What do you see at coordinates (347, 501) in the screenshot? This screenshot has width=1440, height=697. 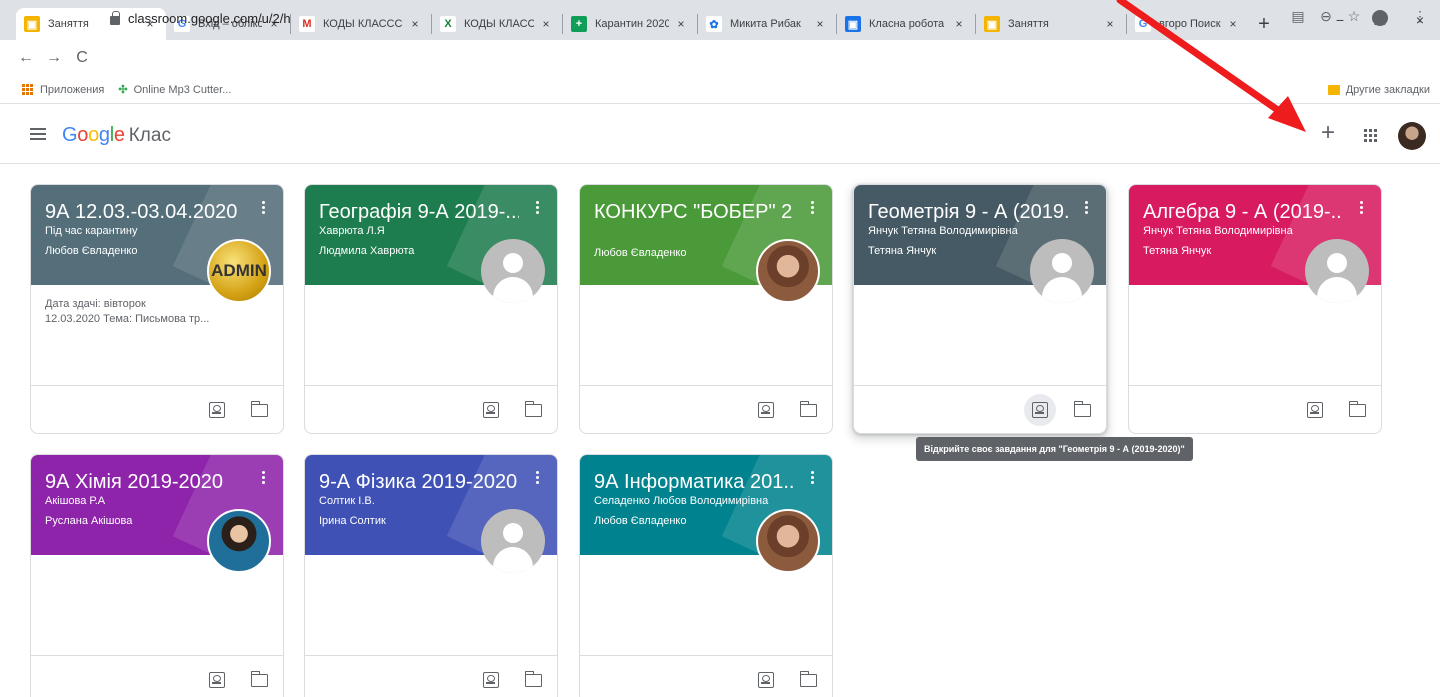 I see `class-section: Солтик І.В.` at bounding box center [347, 501].